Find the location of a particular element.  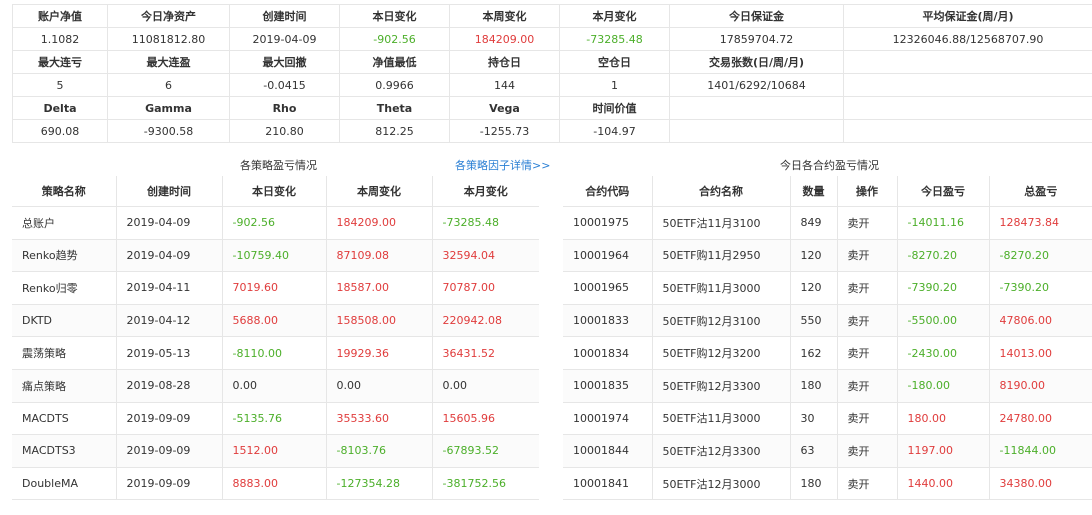

contract-code: 10001844 is located at coordinates (608, 451).